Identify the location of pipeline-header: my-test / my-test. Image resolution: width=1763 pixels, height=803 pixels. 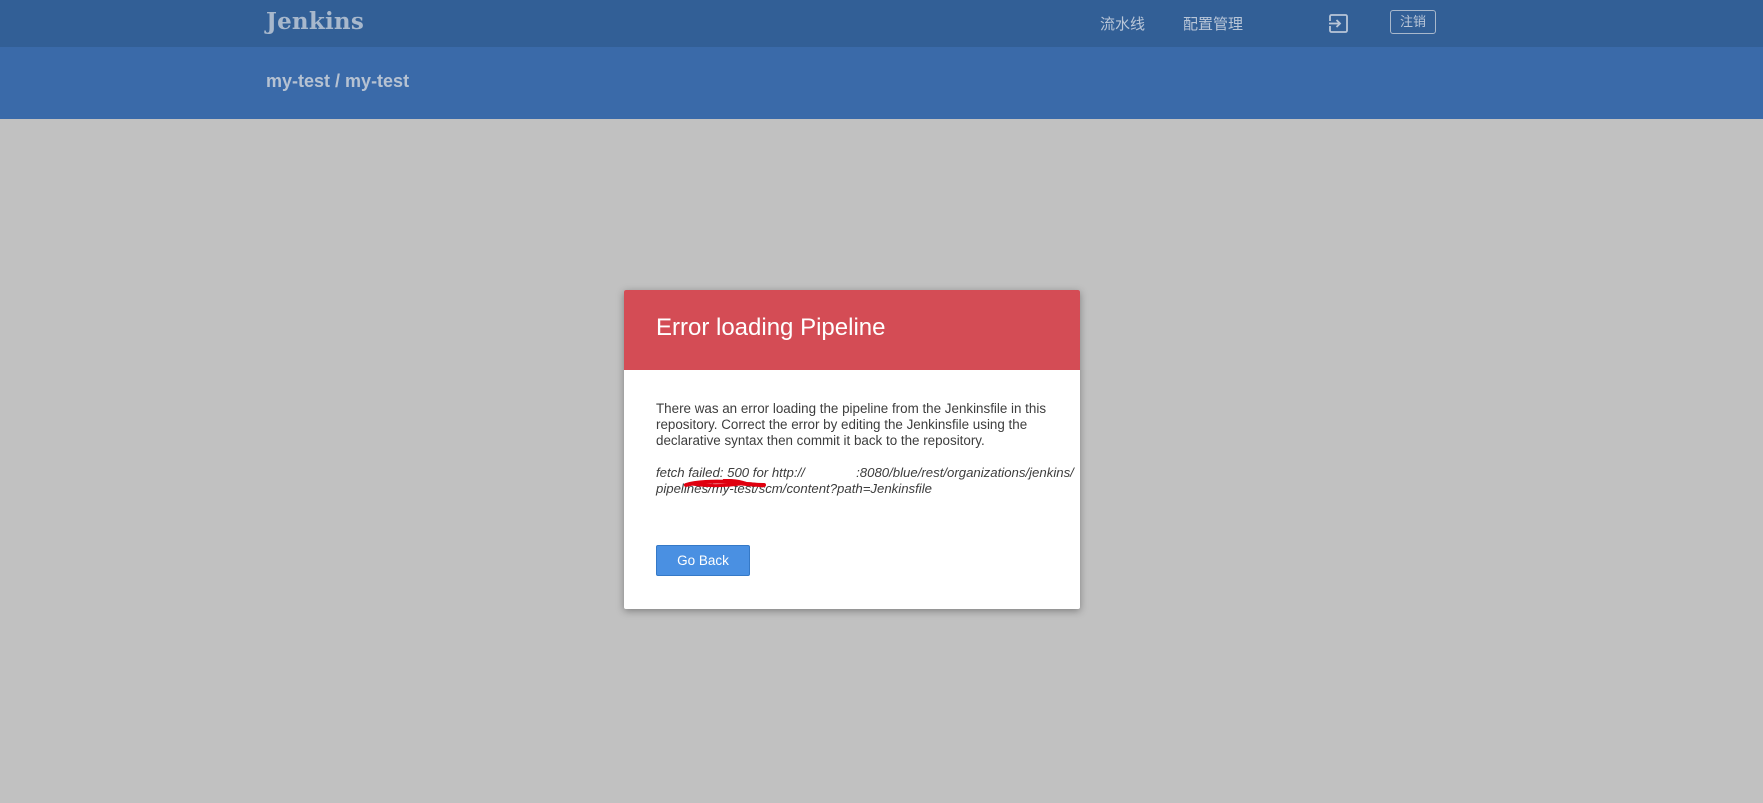
(881, 83).